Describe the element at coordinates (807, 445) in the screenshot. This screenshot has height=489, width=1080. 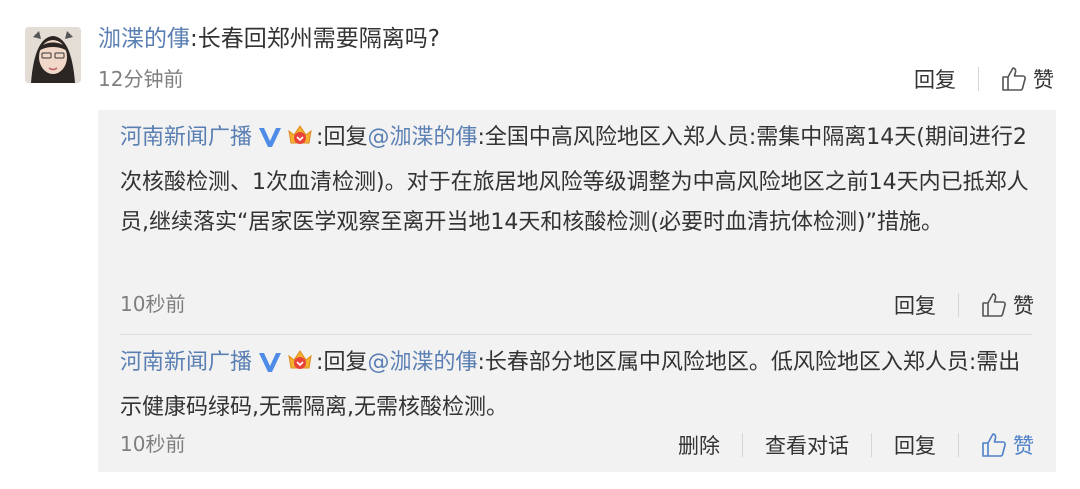
I see `view-conversation-button: 查看对话` at that location.